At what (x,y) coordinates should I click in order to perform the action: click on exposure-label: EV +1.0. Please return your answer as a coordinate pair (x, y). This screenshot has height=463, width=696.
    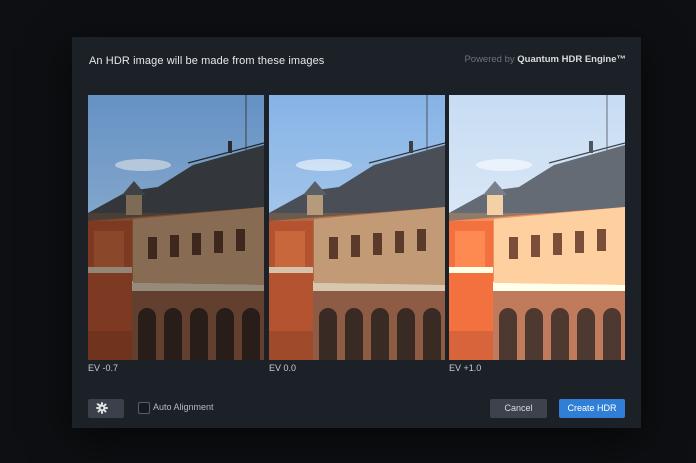
    Looking at the image, I should click on (465, 368).